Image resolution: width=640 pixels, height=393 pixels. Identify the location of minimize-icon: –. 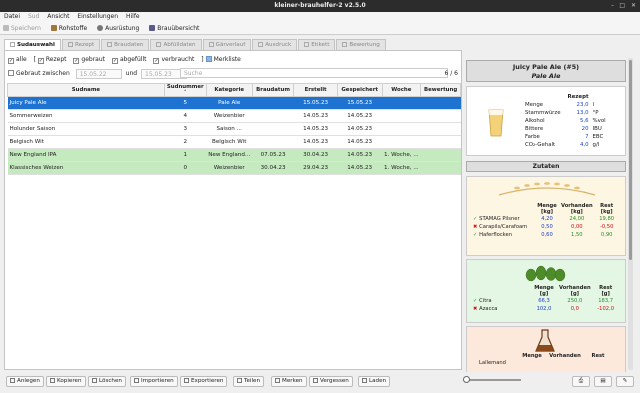
(612, 6).